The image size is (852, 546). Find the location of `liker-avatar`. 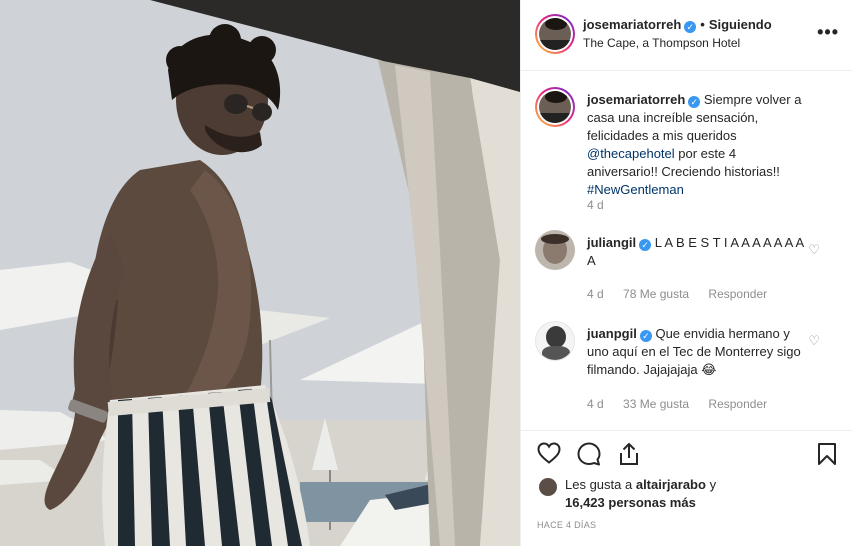

liker-avatar is located at coordinates (548, 487).